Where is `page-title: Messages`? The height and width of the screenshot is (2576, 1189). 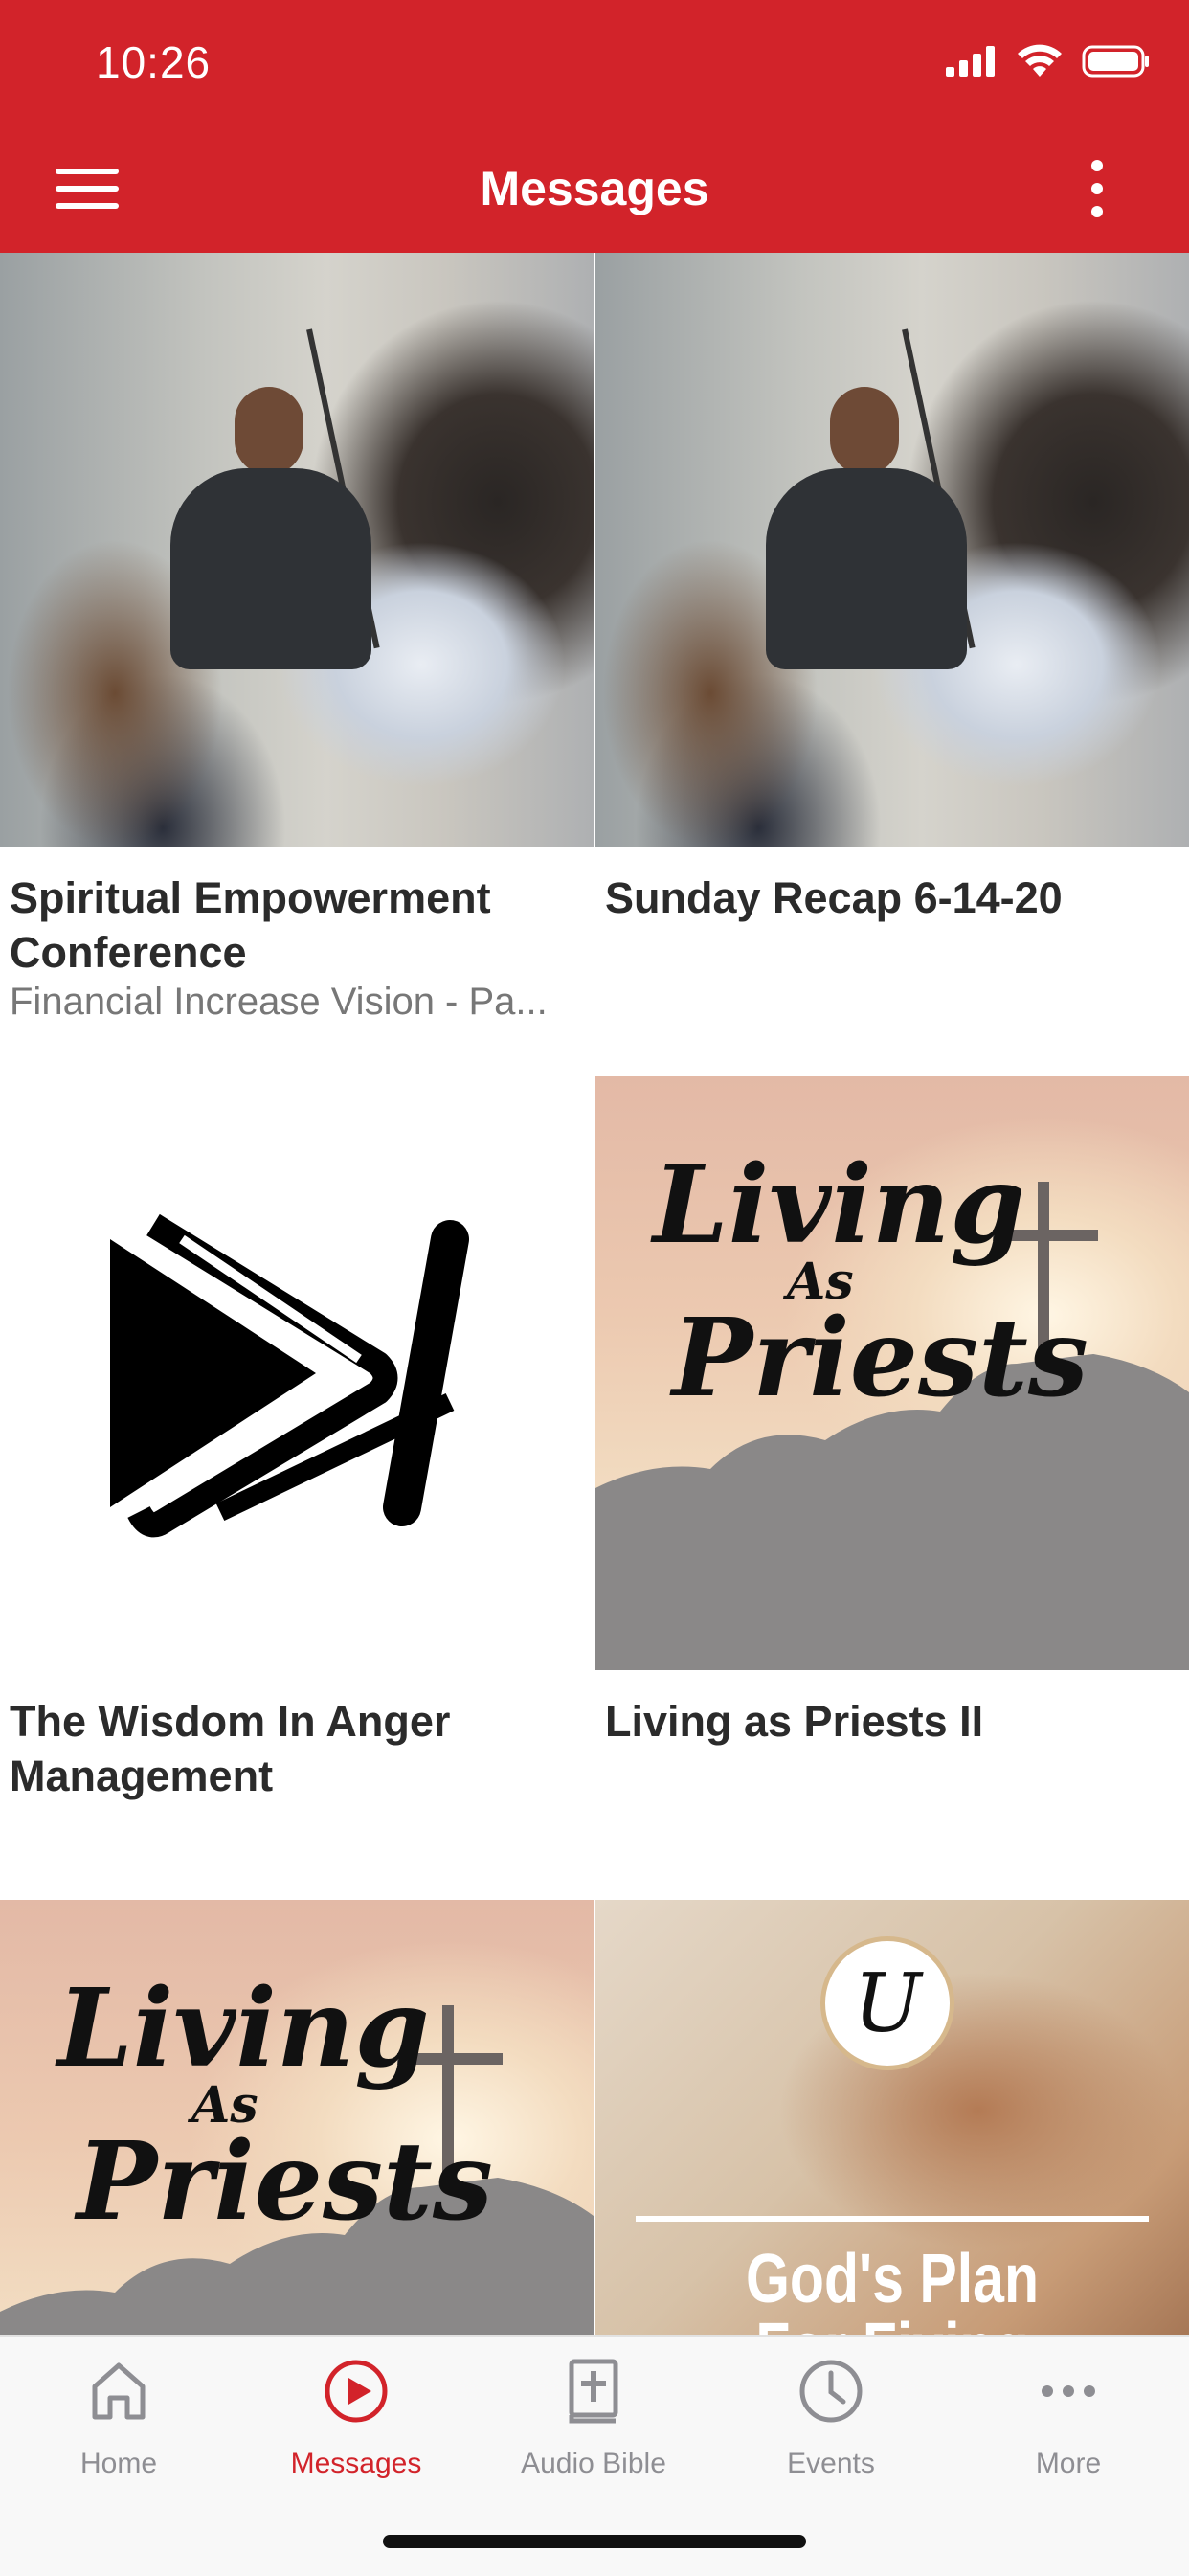 page-title: Messages is located at coordinates (594, 188).